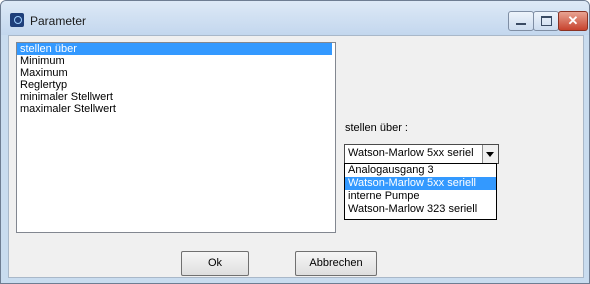 The image size is (590, 284). What do you see at coordinates (176, 73) in the screenshot?
I see `list-item: Maximum` at bounding box center [176, 73].